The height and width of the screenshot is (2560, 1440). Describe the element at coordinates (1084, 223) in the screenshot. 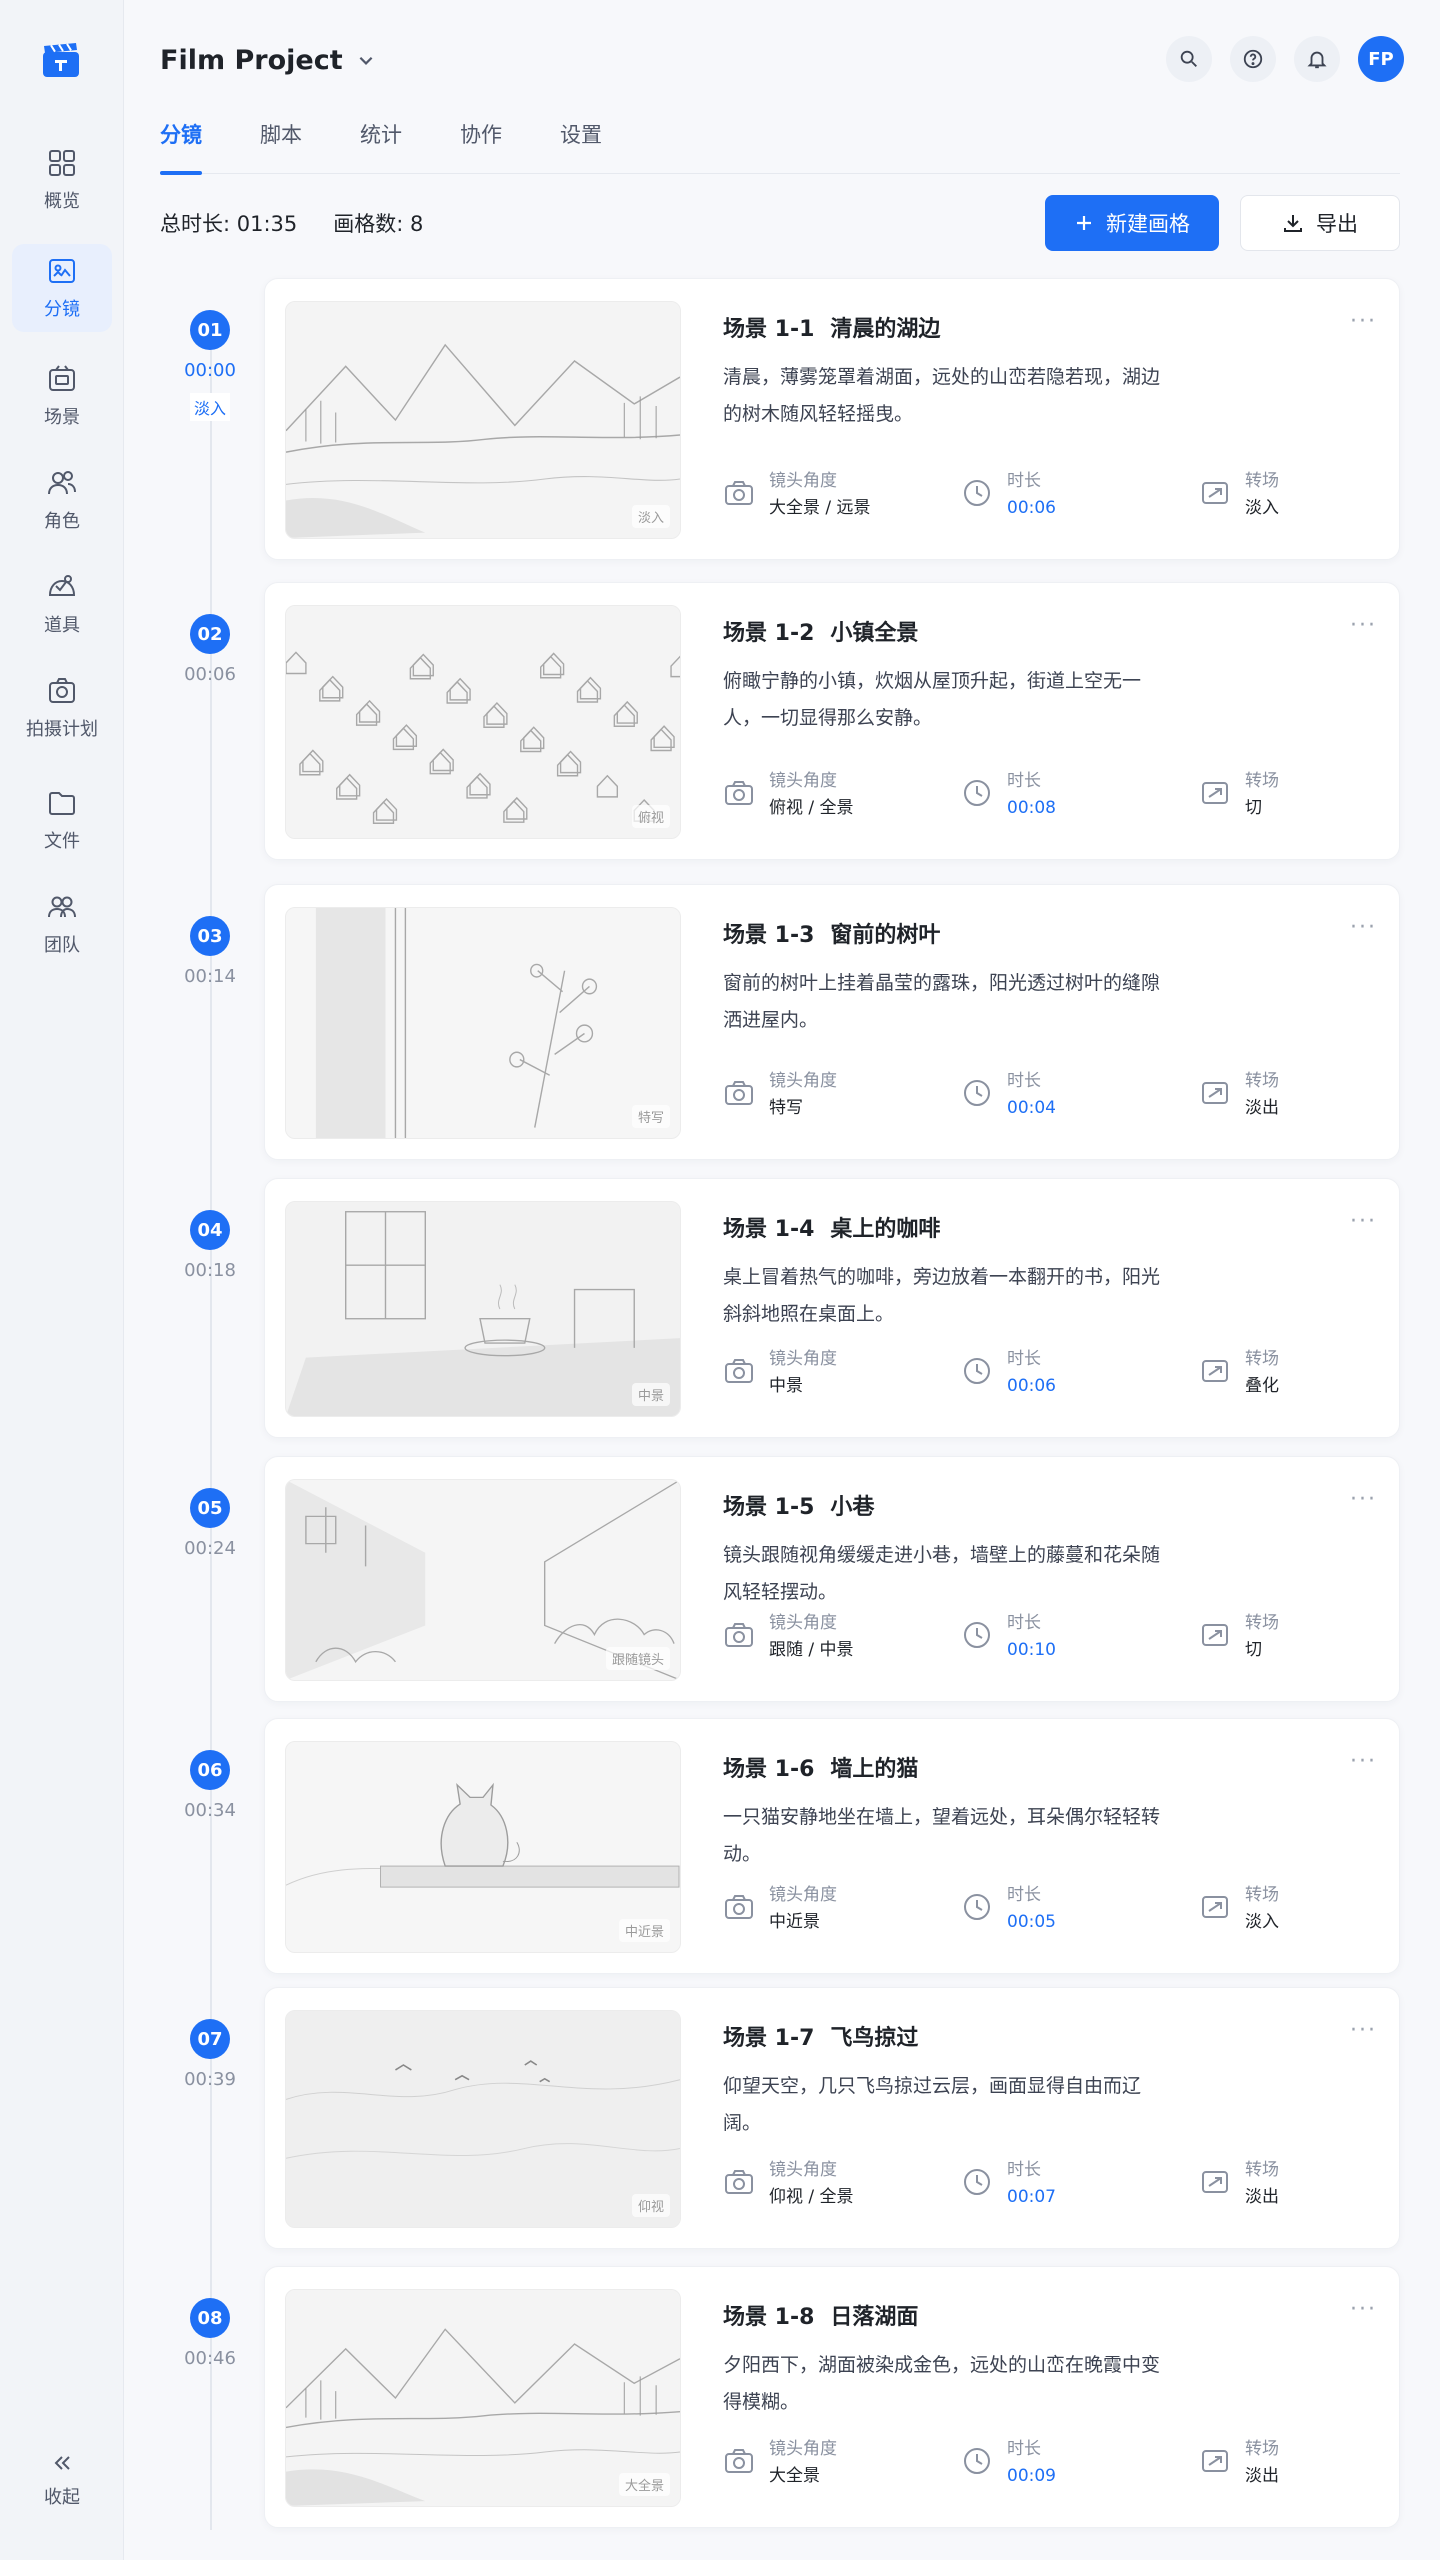

I see `plus-icon` at that location.